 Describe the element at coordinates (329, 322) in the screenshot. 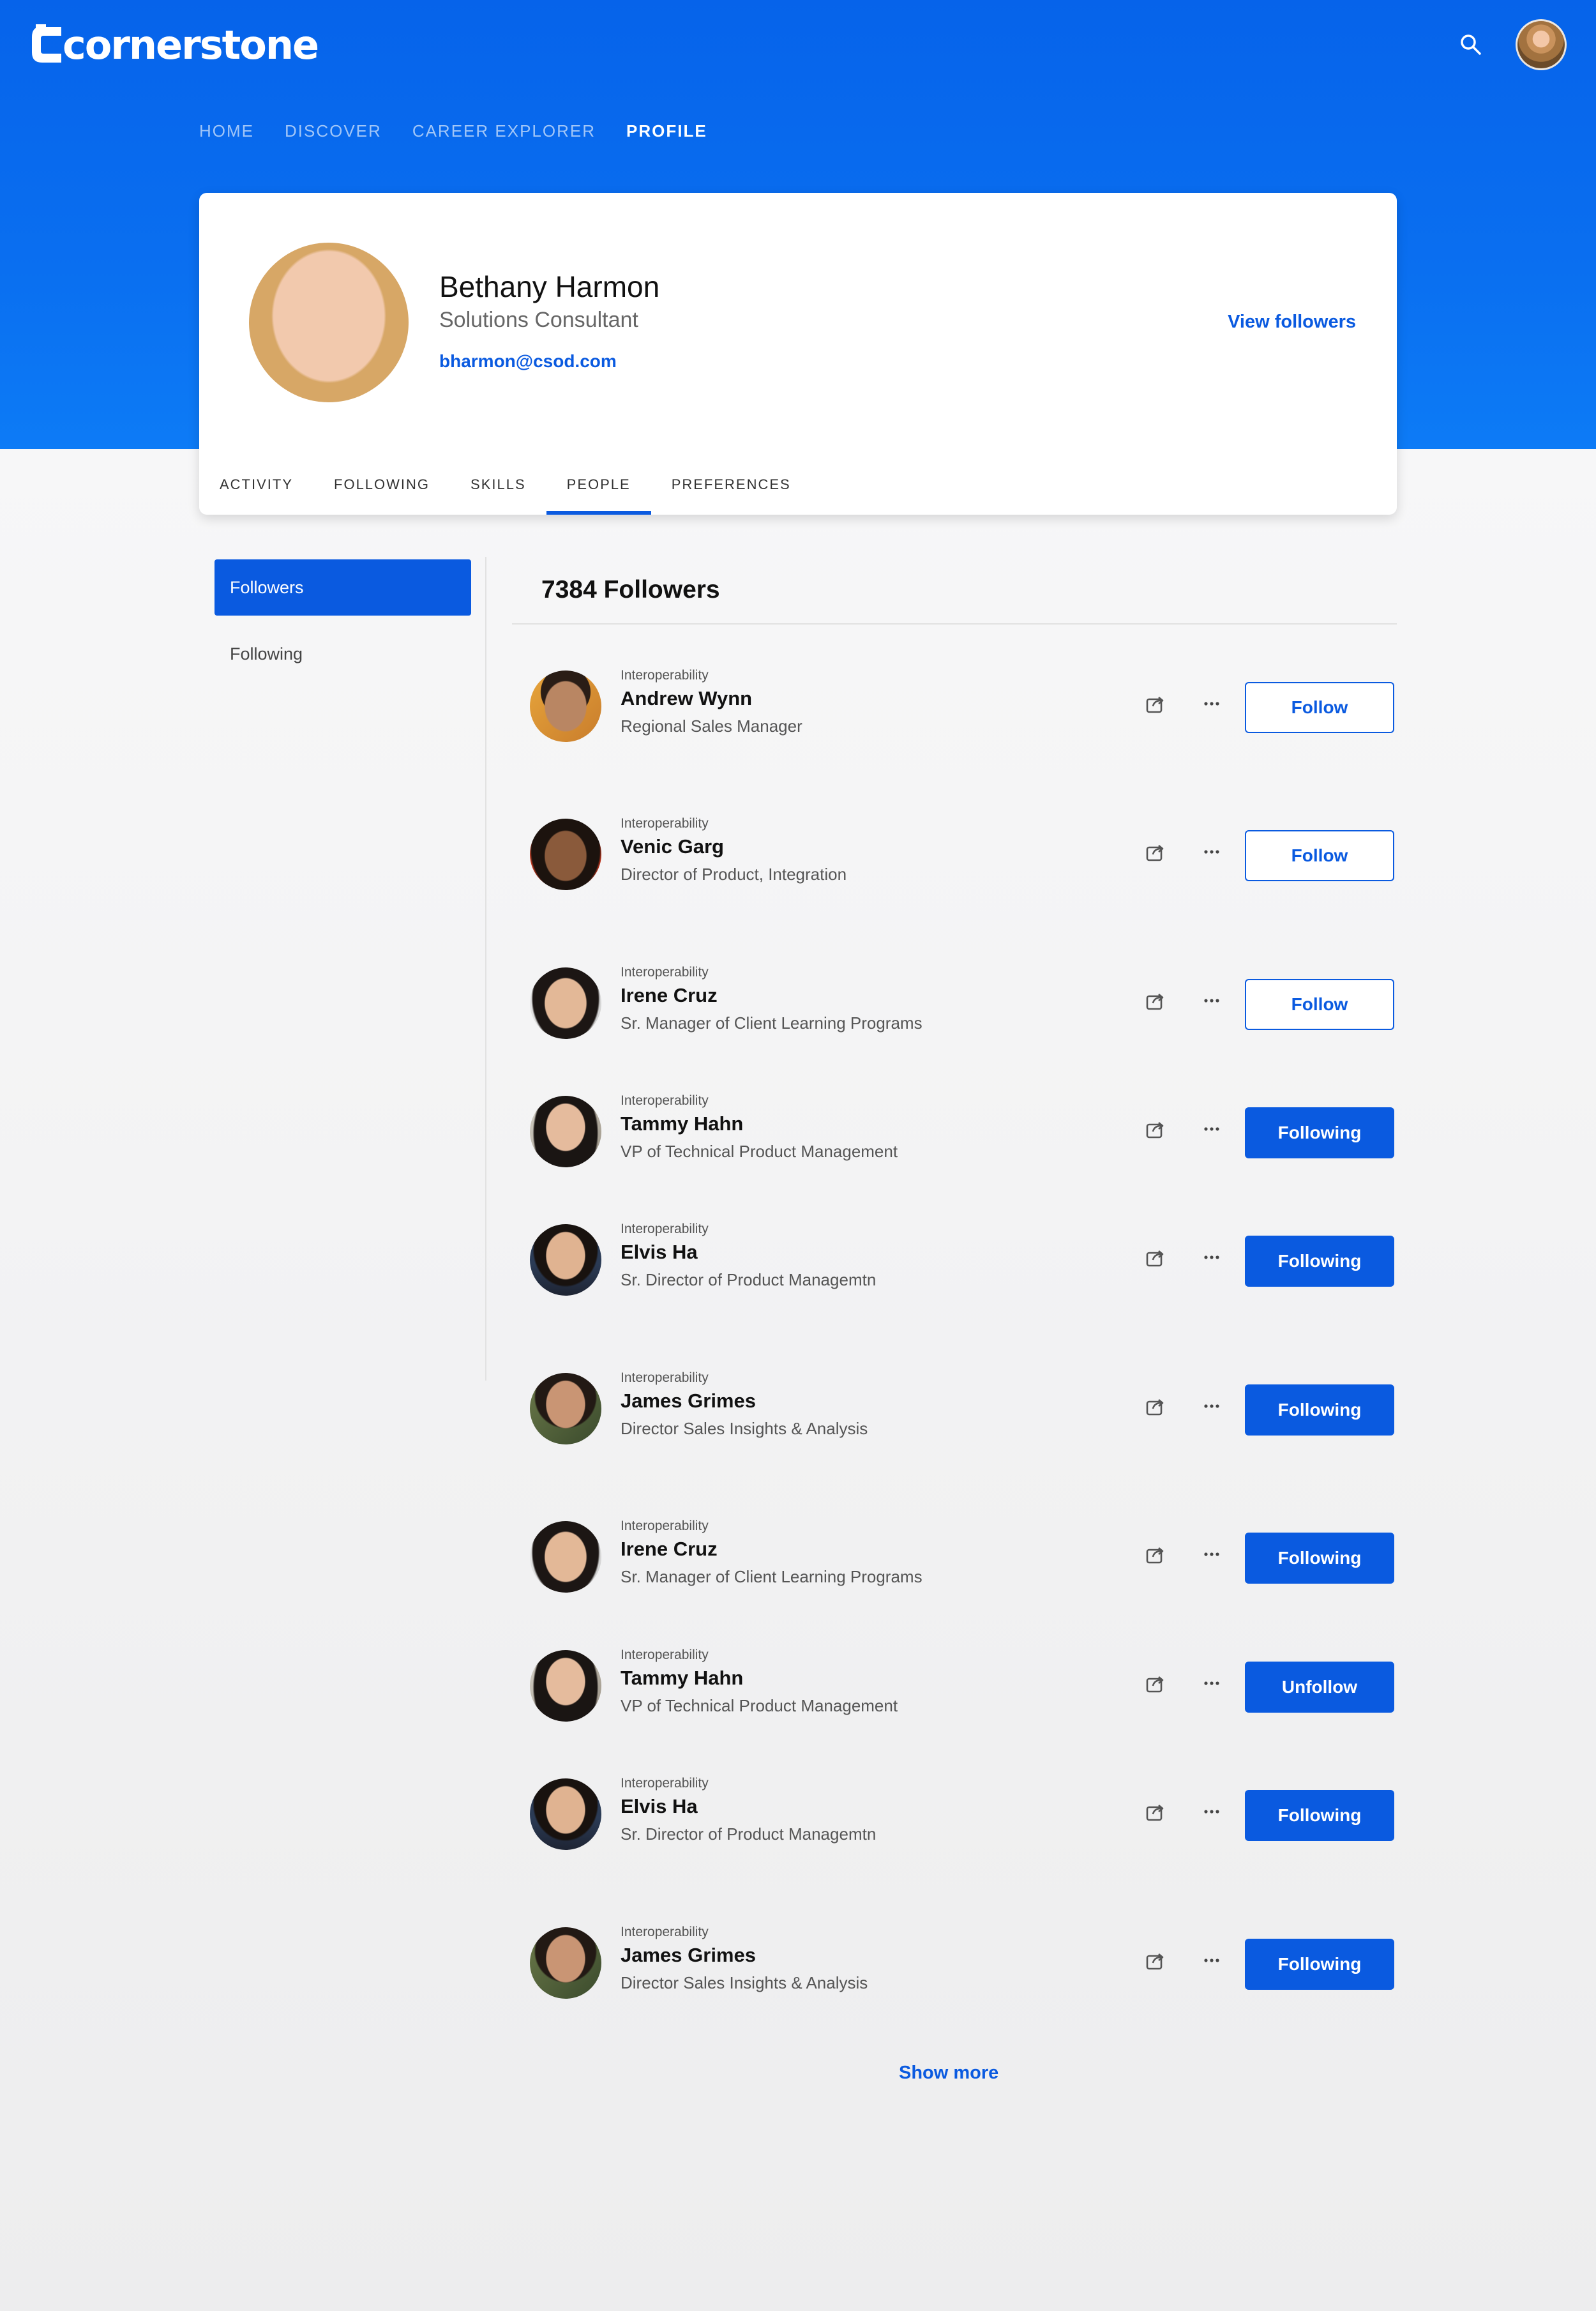

I see `profile-photo` at that location.